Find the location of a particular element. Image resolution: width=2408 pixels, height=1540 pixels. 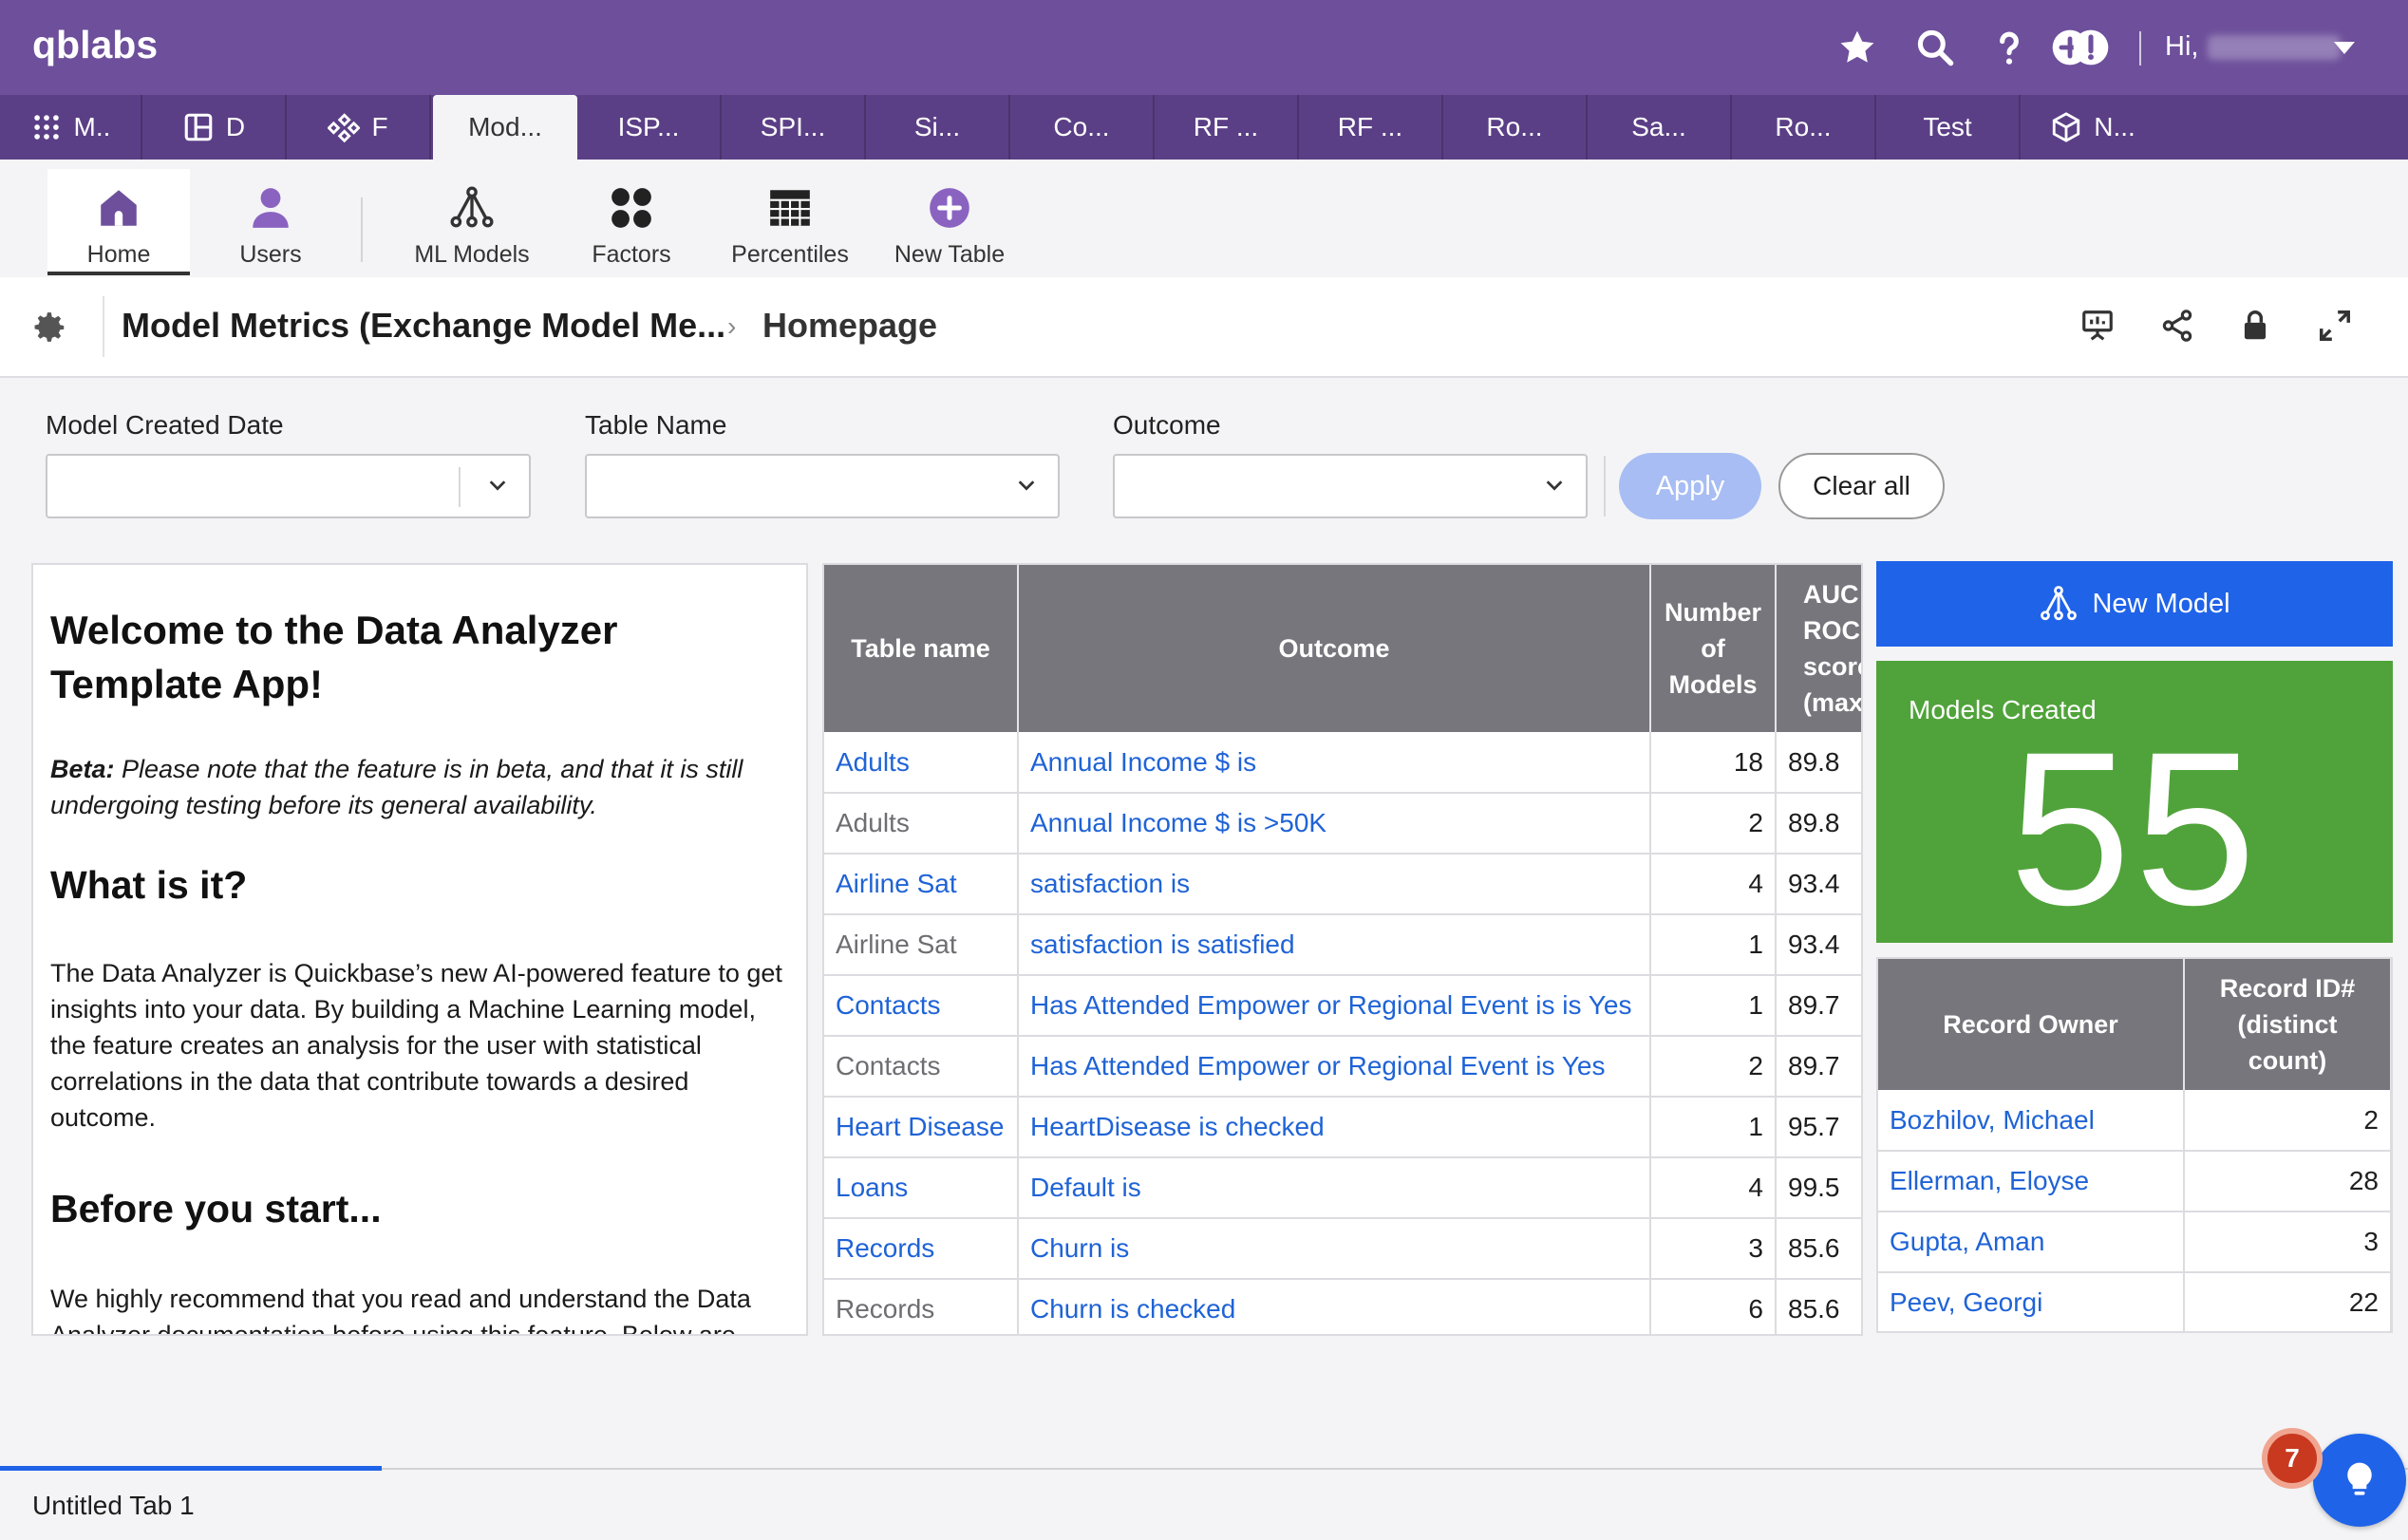

table-row: Peev, Georgi 22 is located at coordinates (2134, 1301).